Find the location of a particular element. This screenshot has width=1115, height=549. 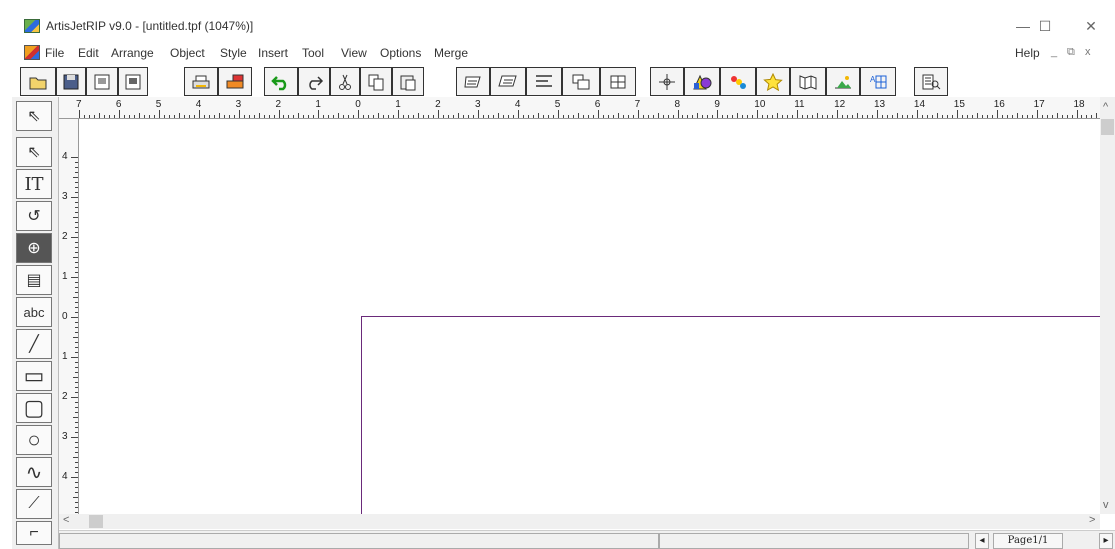

open-button is located at coordinates (38, 81).